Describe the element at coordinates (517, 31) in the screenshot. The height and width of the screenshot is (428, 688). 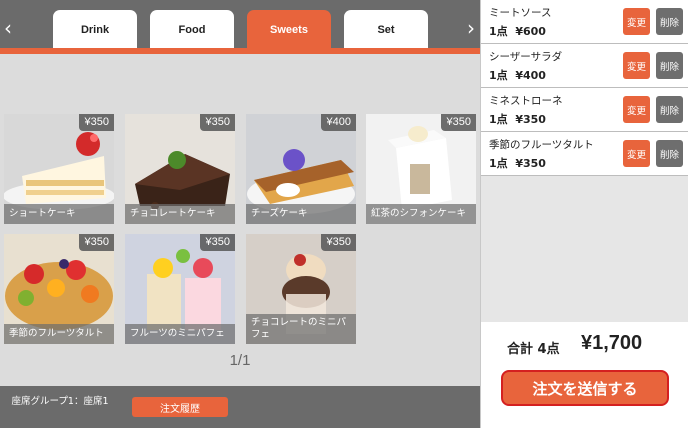
I see `order-item-qty-price: 1点 ¥600` at that location.